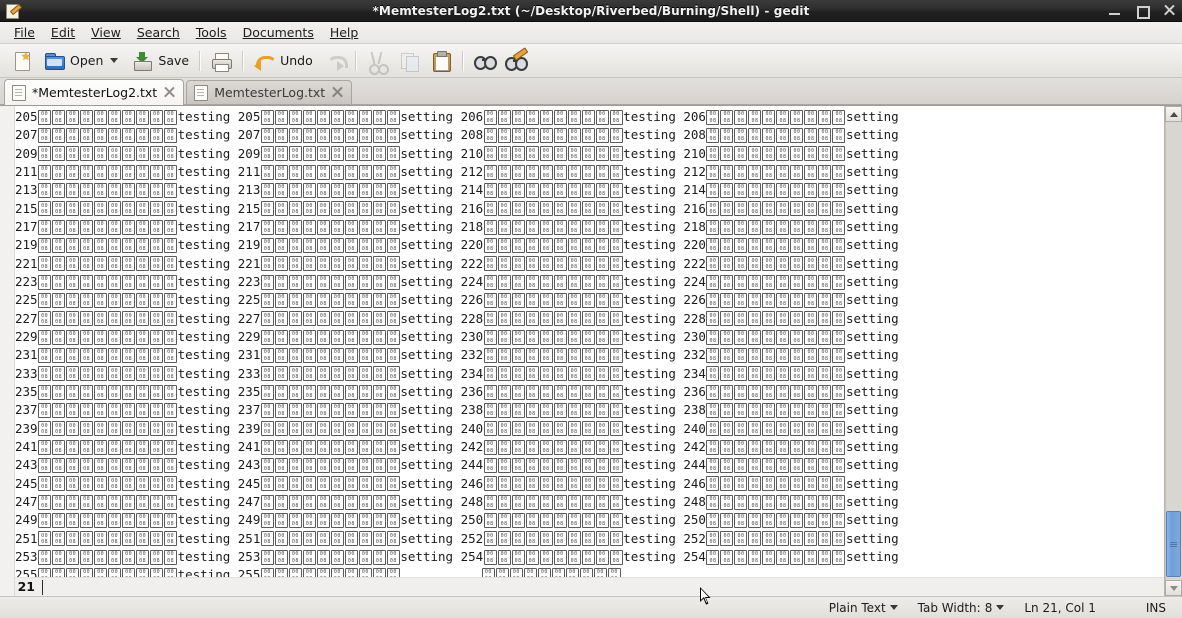  I want to click on scrollbar-track, so click(1173, 351).